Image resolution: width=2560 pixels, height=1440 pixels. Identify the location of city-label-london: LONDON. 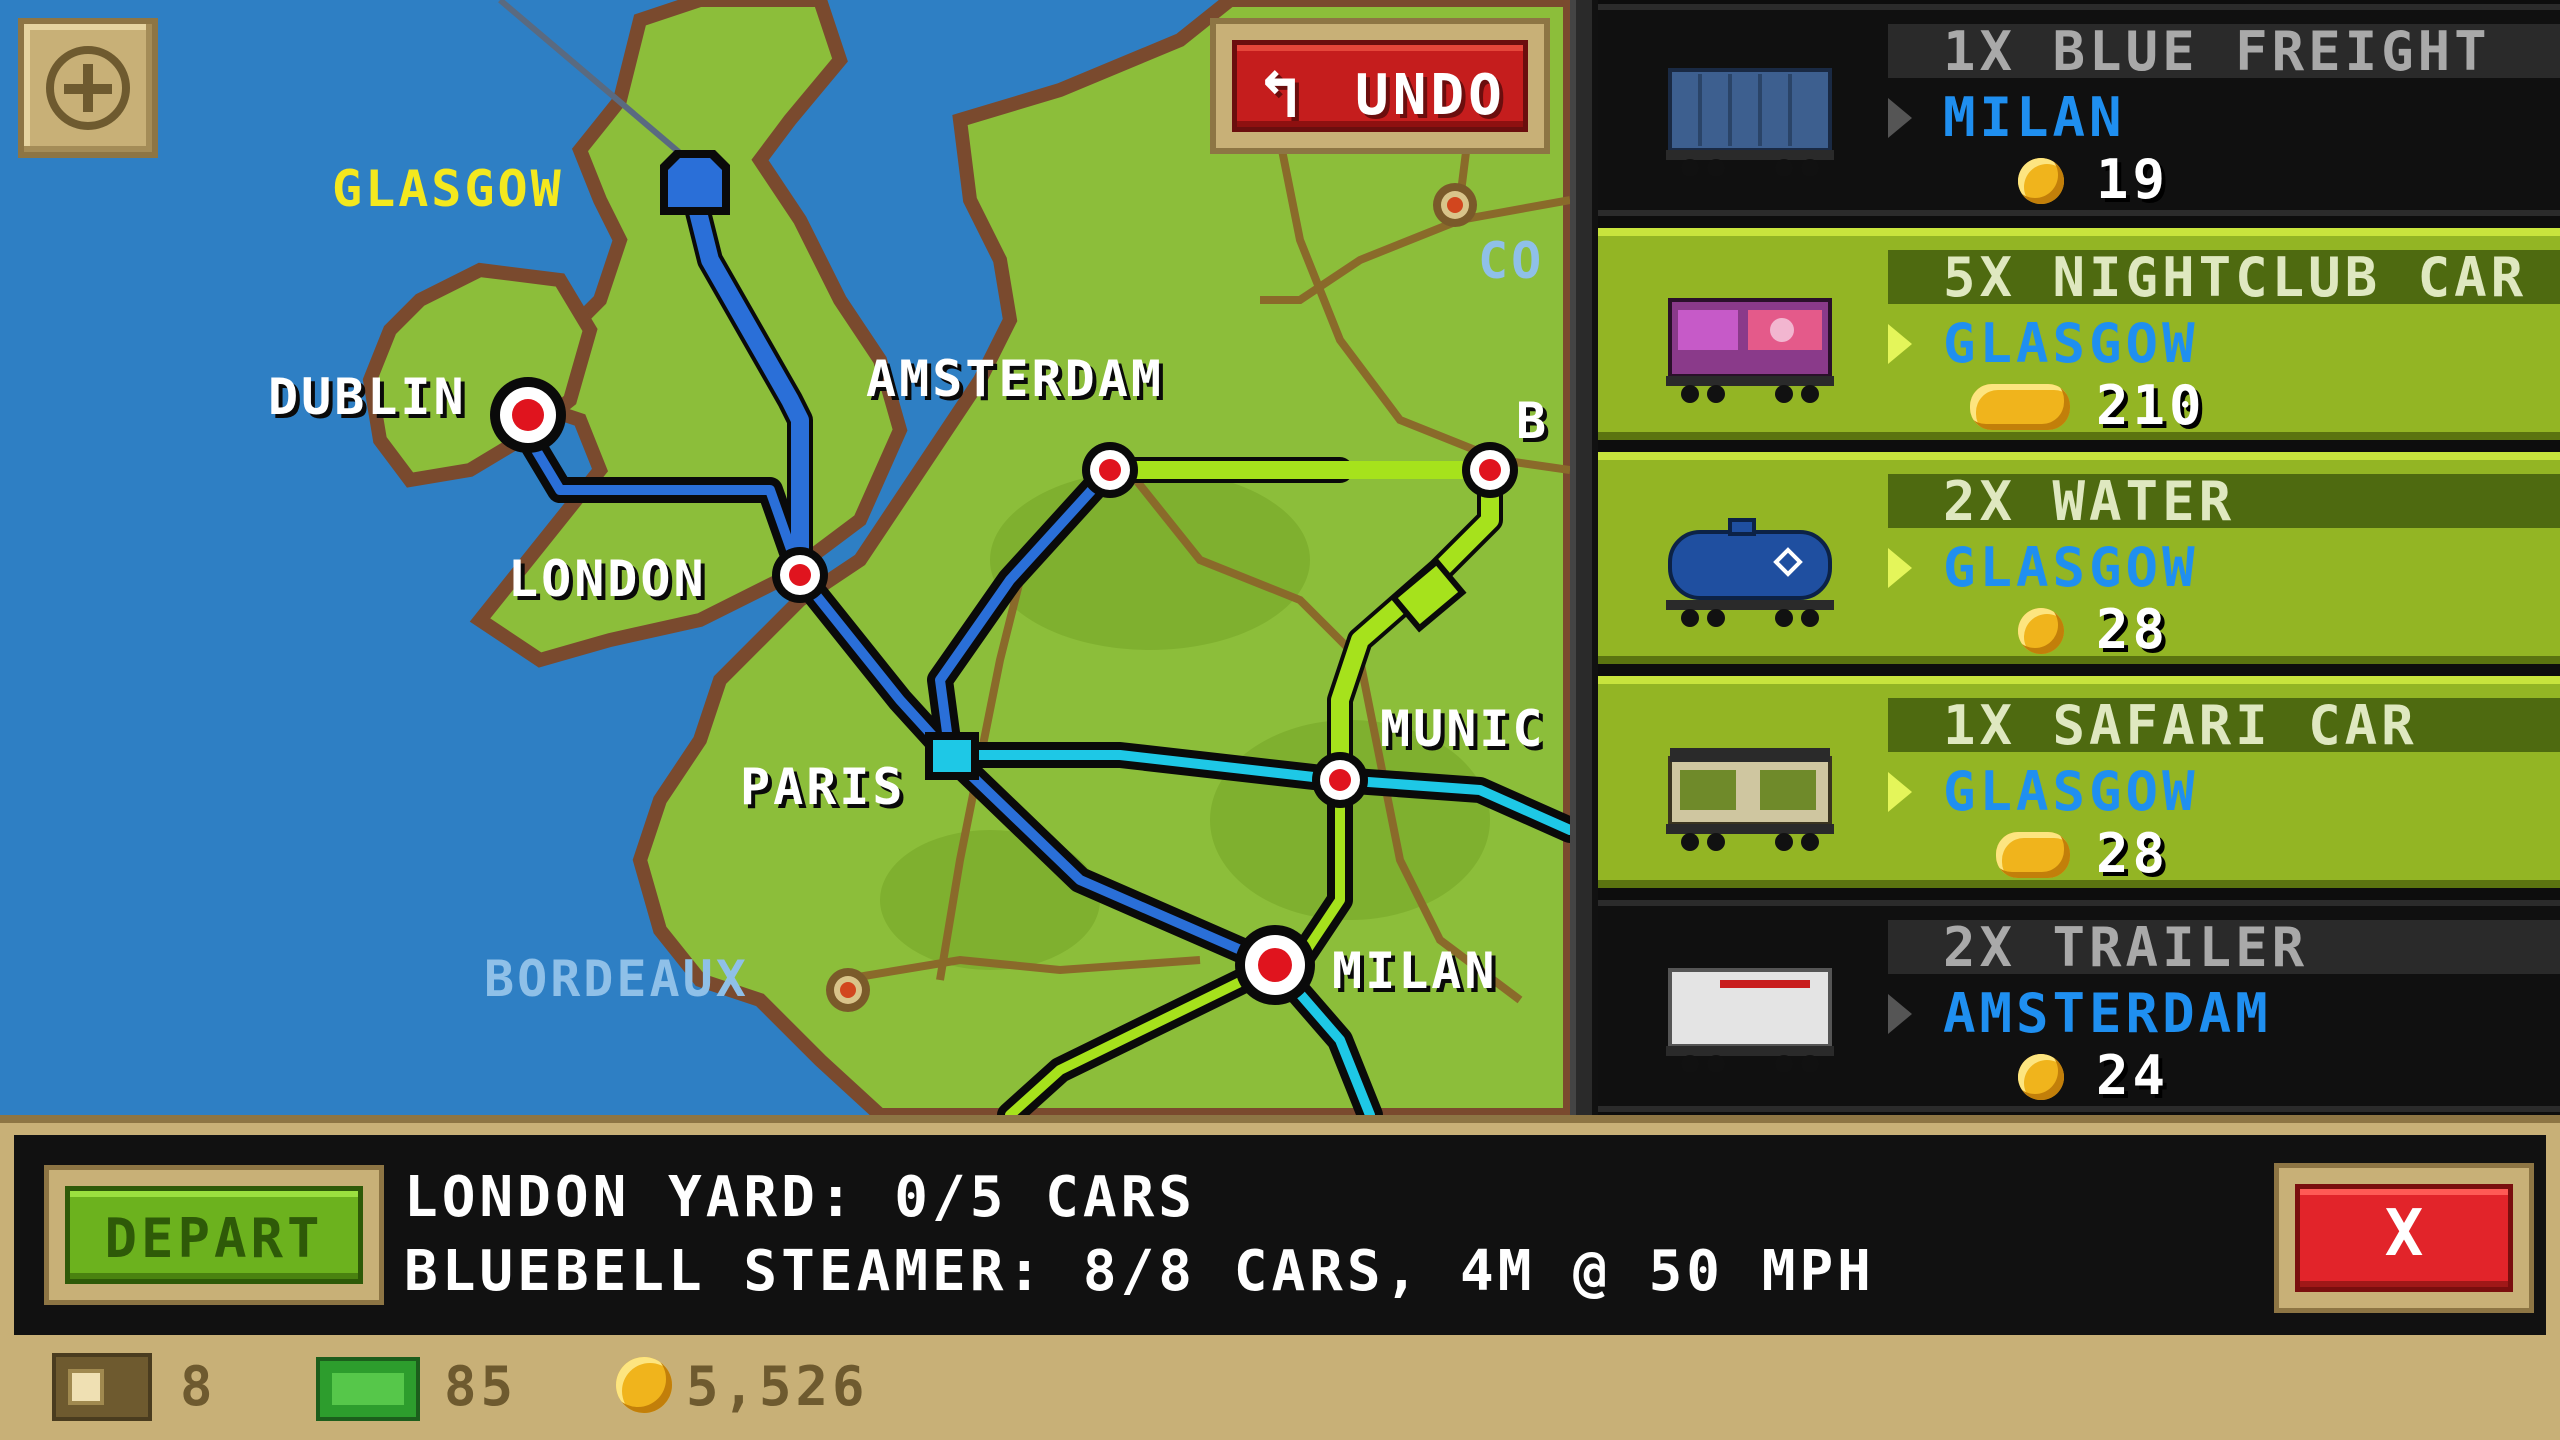
(607, 579).